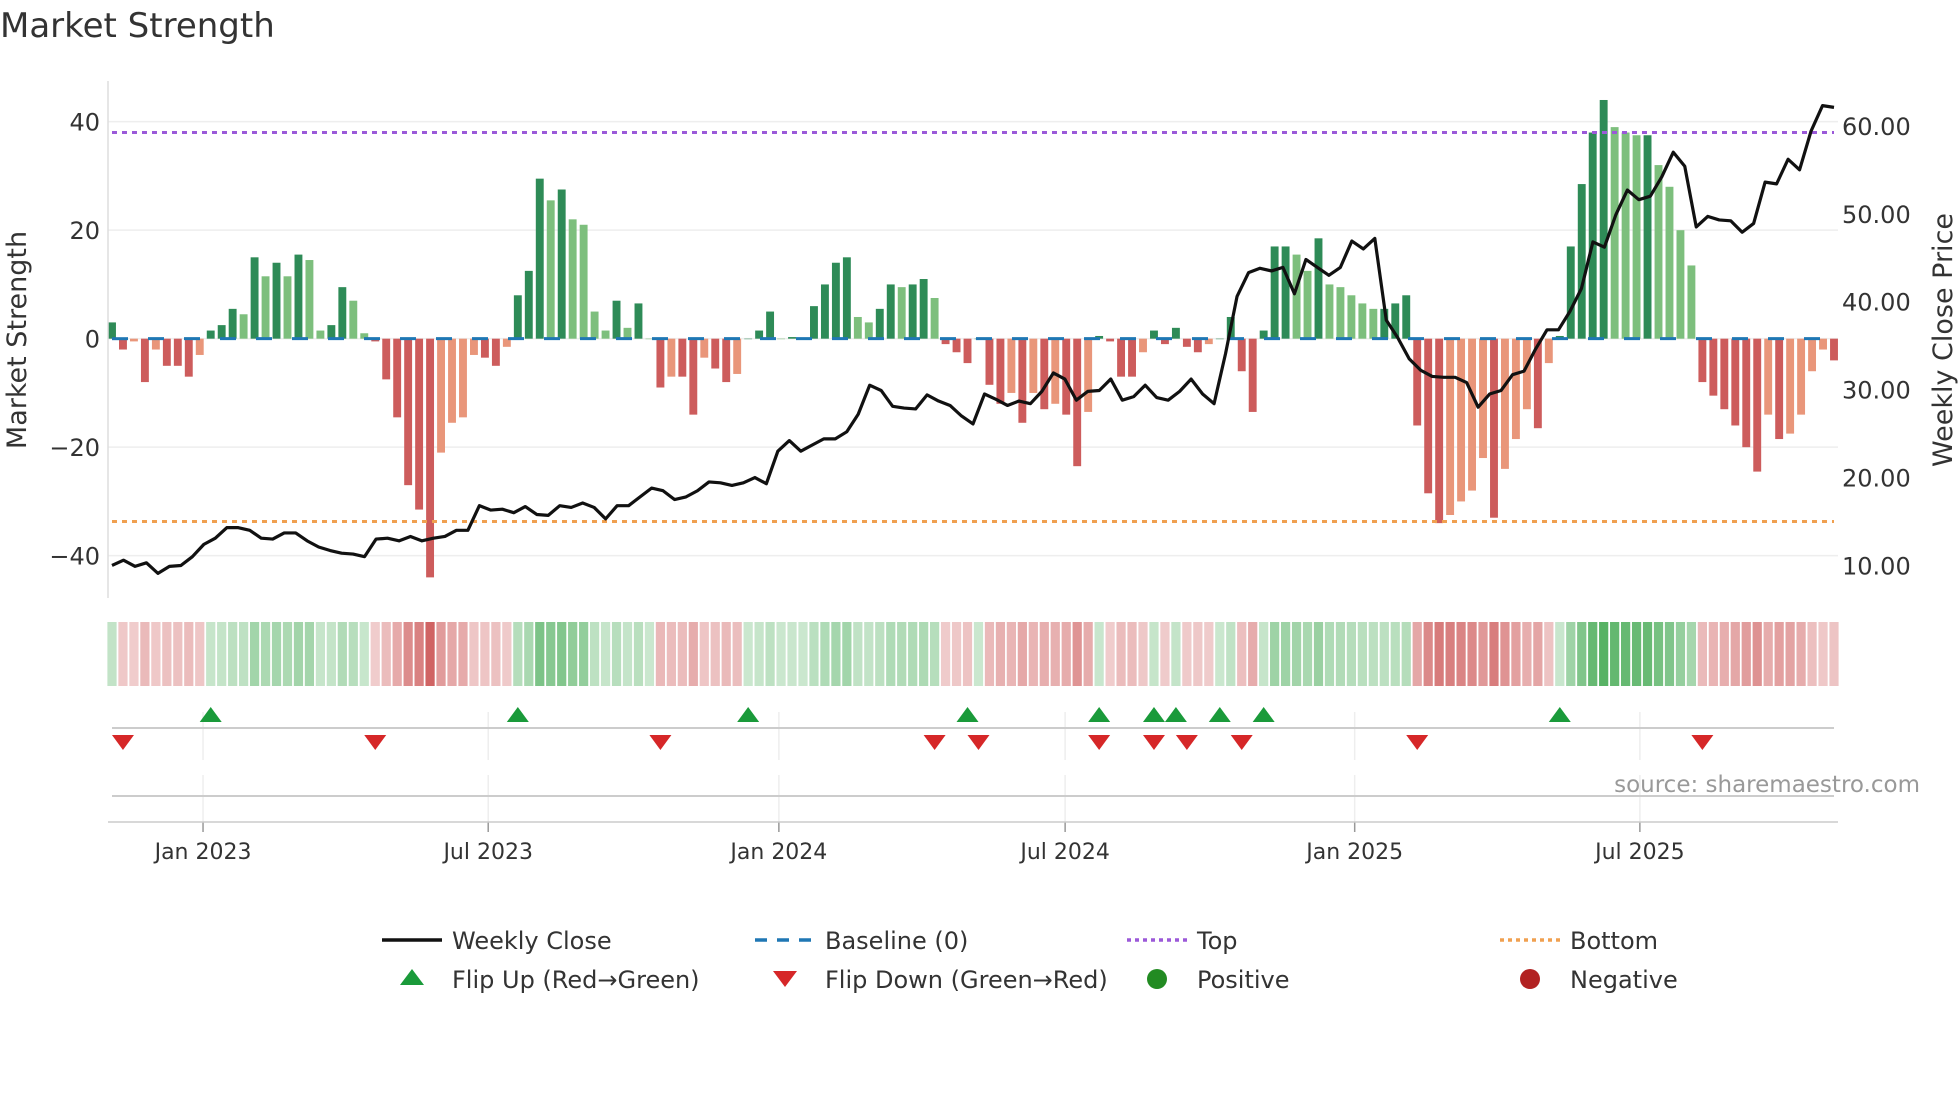 This screenshot has width=1960, height=1102. I want to click on legend-flip-up-icon, so click(412, 977).